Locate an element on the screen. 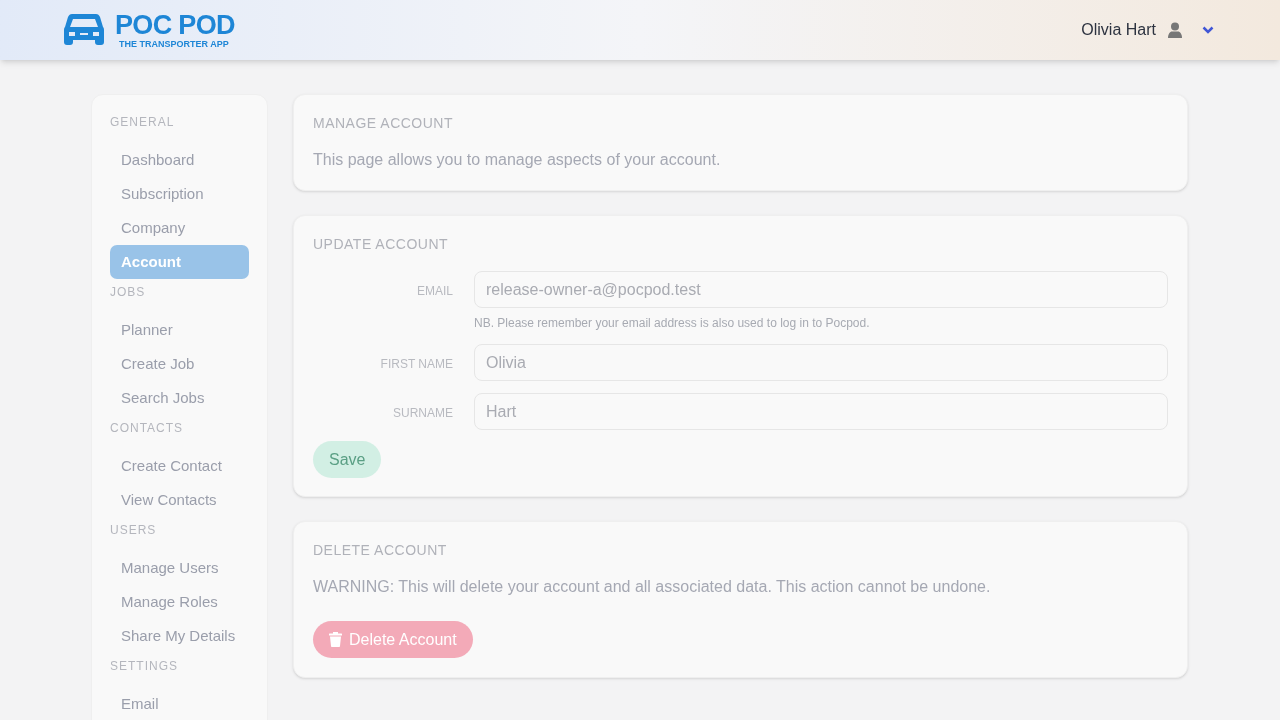  card-title: MANAGE ACCOUNT is located at coordinates (383, 123).